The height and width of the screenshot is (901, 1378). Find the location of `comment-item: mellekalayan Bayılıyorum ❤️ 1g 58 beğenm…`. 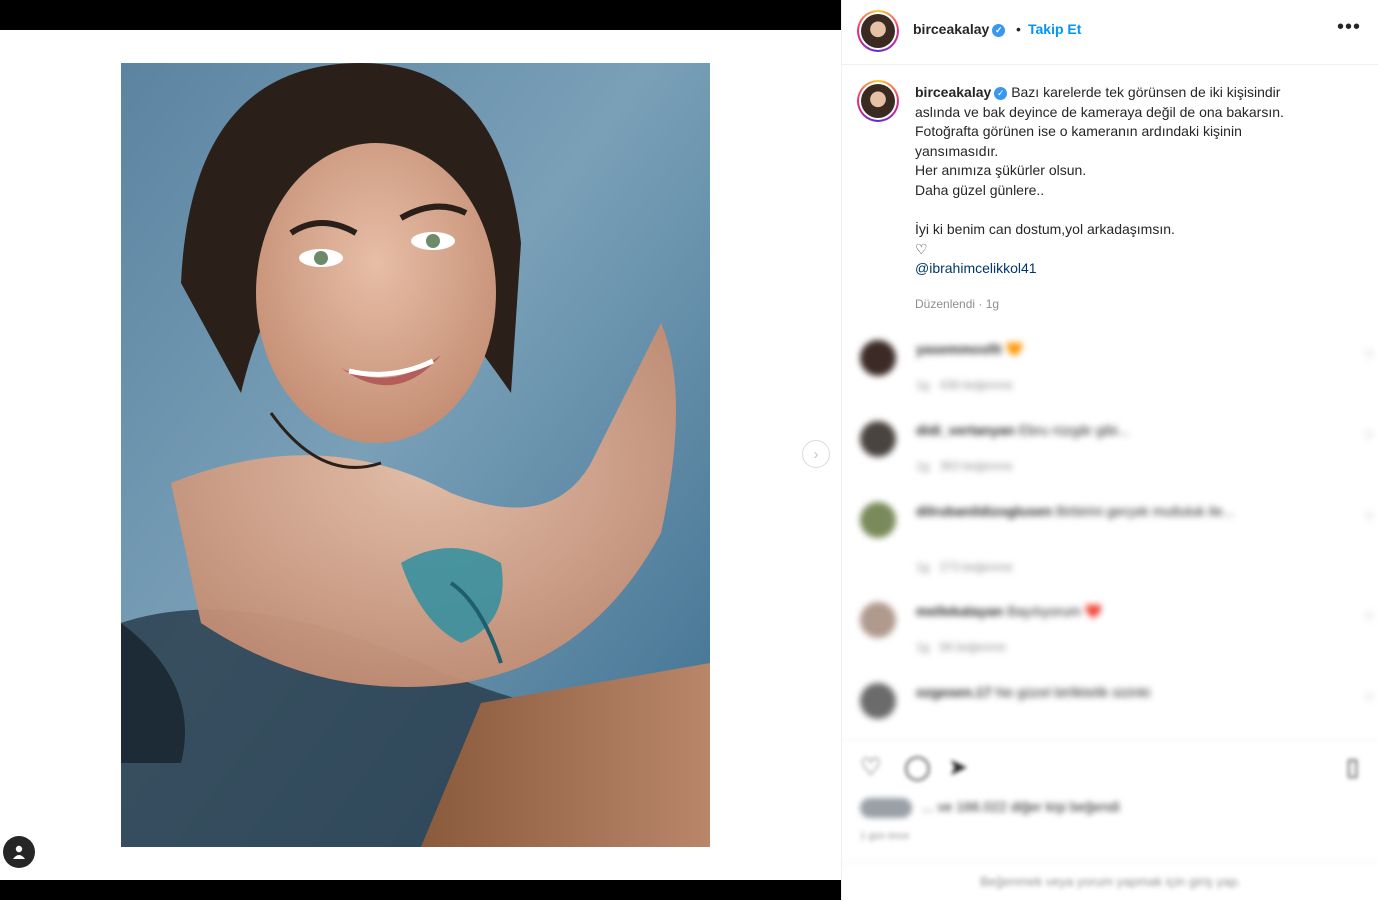

comment-item: mellekalayan Bayılıyorum ❤️ 1g 58 beğenm… is located at coordinates (1117, 632).